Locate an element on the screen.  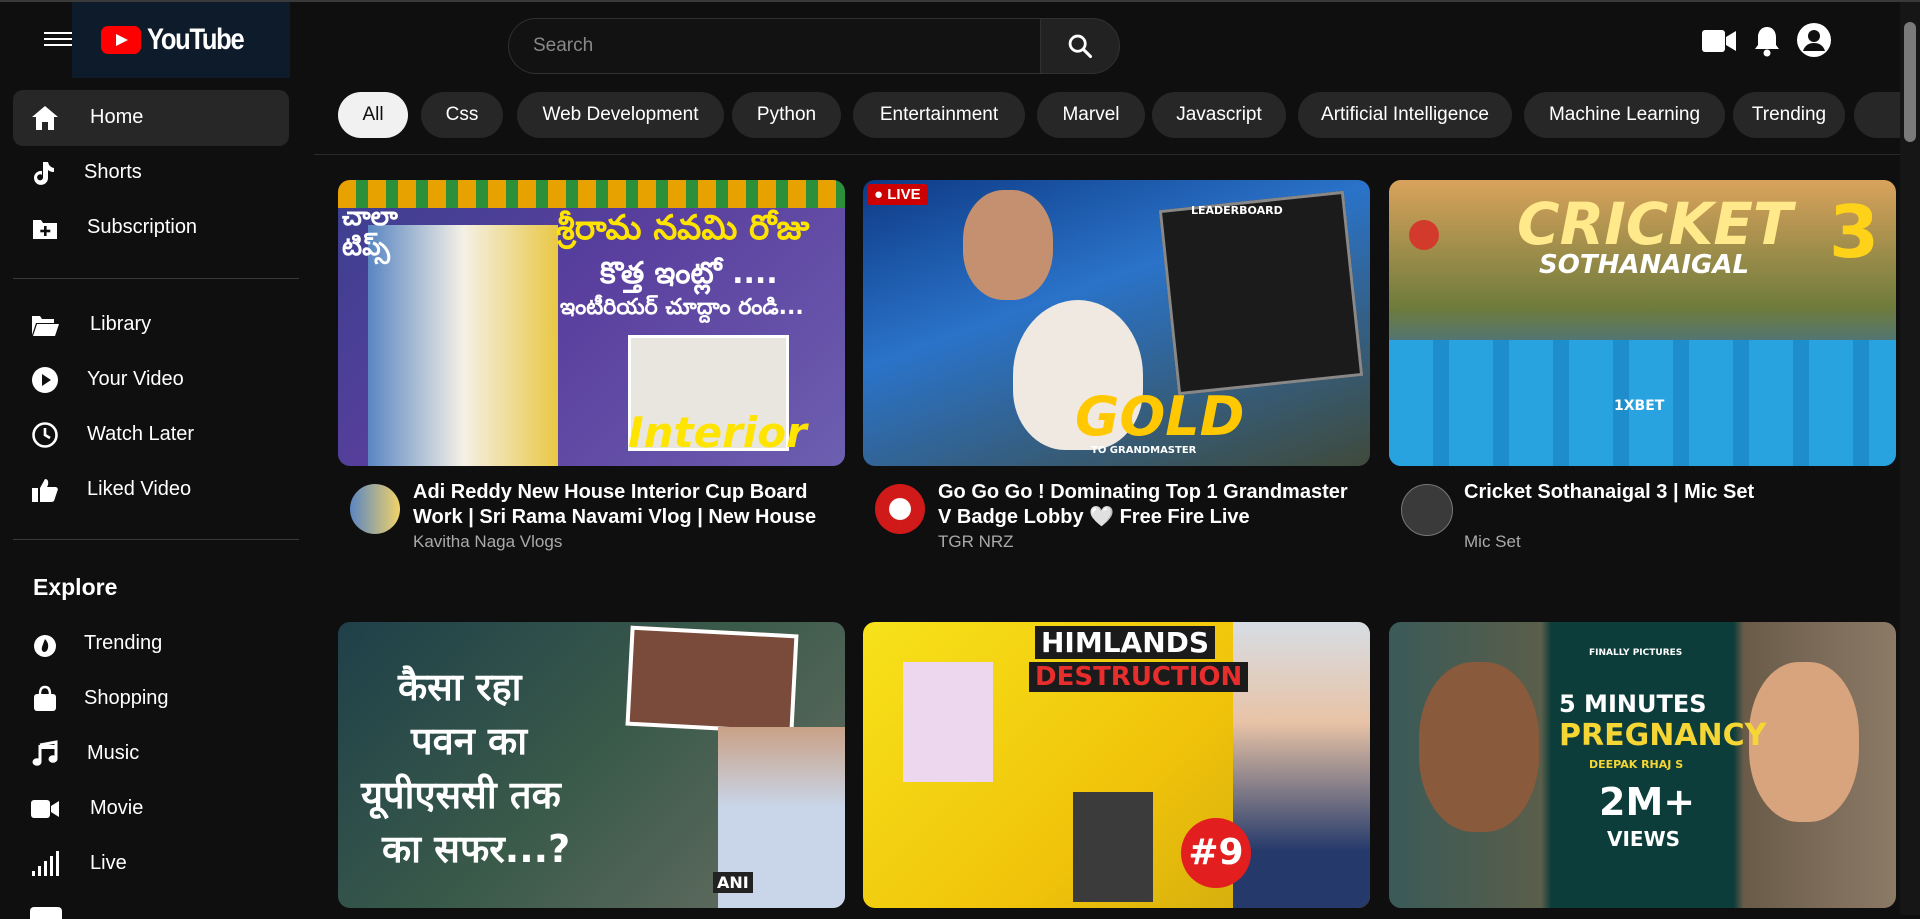
chip-entertainment: Entertainment is located at coordinates (939, 115).